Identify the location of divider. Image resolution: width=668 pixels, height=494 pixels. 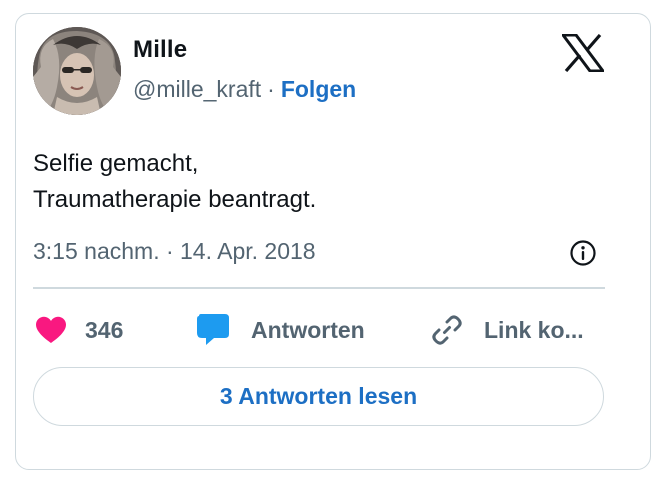
(319, 288).